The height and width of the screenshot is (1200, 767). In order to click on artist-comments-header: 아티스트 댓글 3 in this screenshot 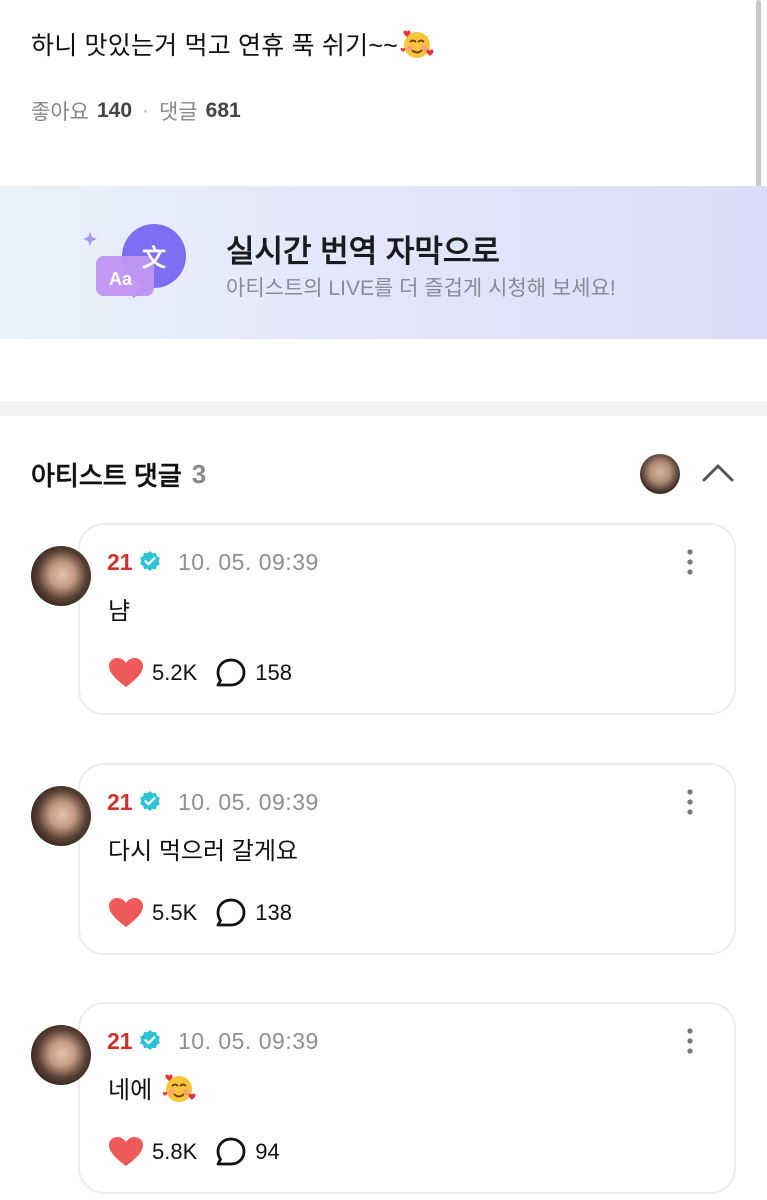, I will do `click(118, 474)`.